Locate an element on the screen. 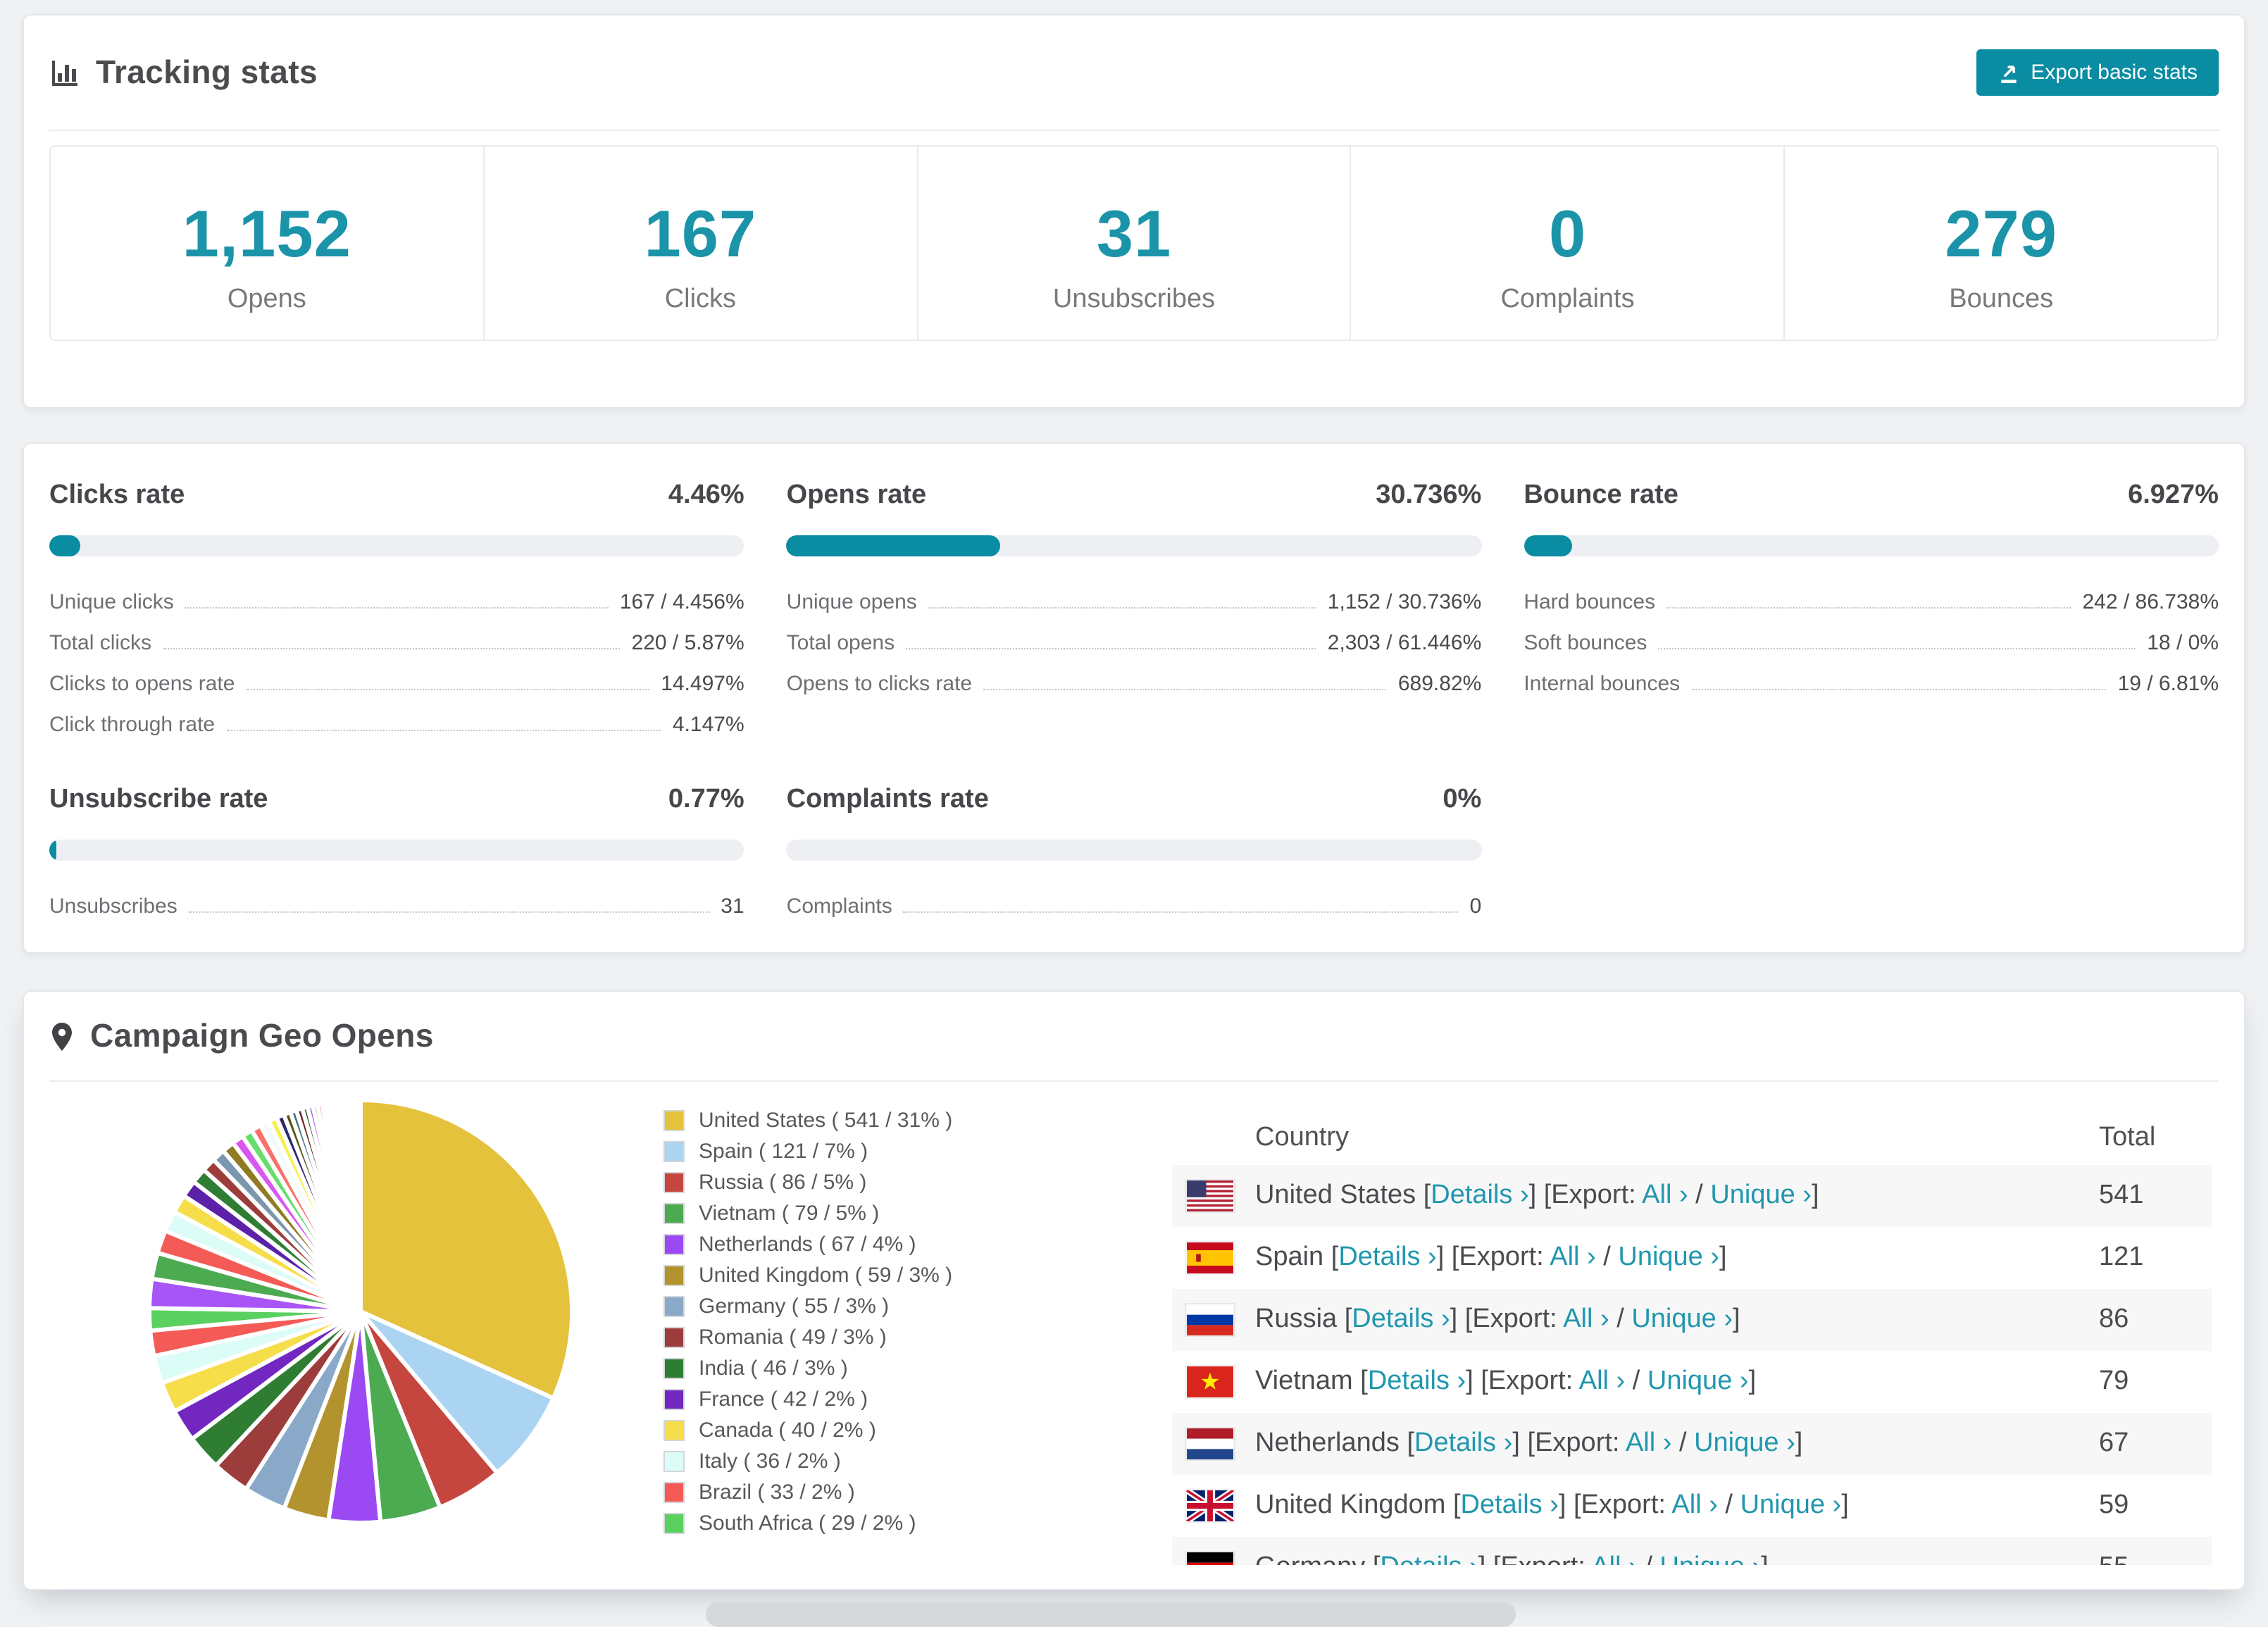  legend-item: Netherlands ( 67 / 4% ) is located at coordinates (807, 1243).